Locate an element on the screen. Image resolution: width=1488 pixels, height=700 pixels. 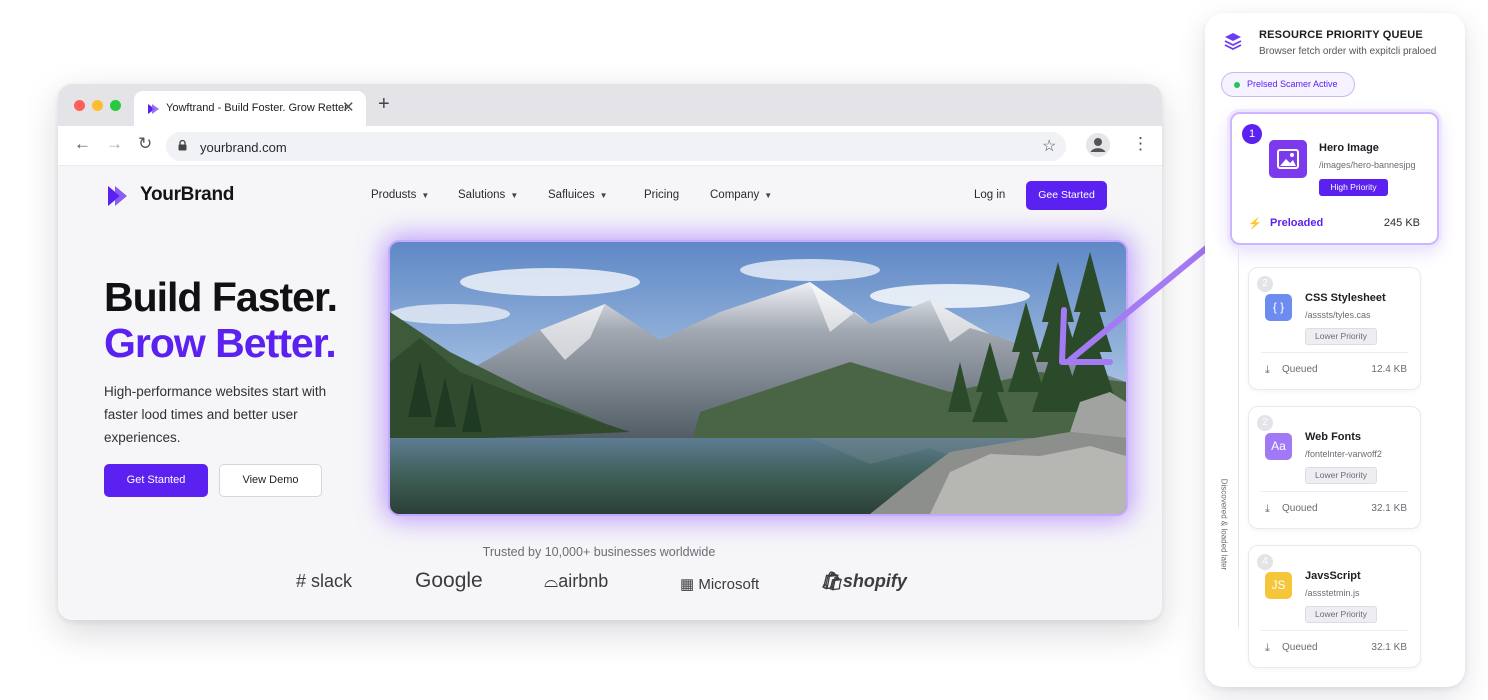
hero-get-started-button: Get Stanted is located at coordinates (156, 480).